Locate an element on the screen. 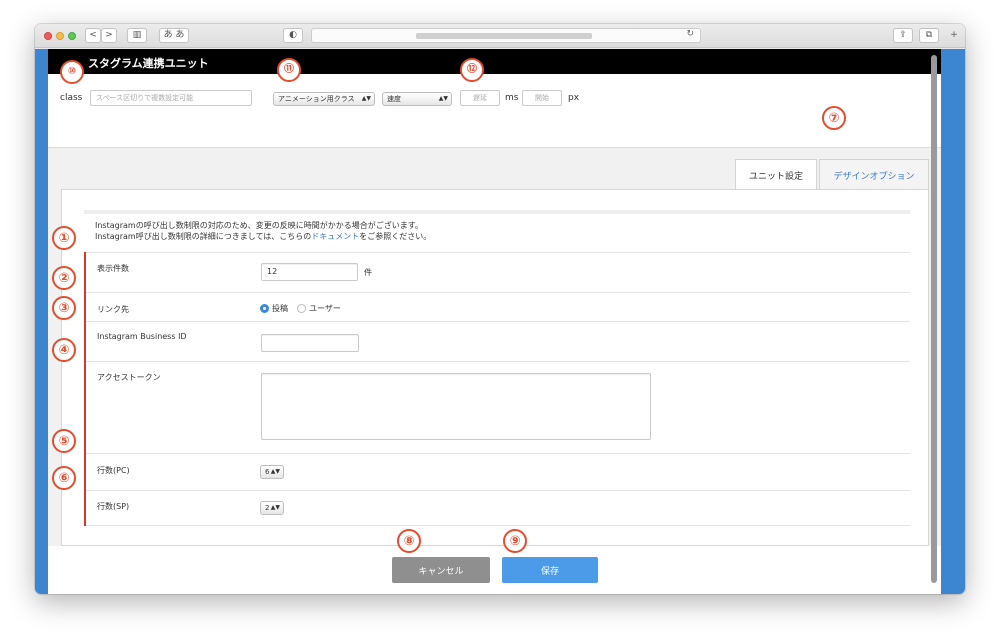 The width and height of the screenshot is (1000, 637). px-unit-label: px is located at coordinates (574, 98).